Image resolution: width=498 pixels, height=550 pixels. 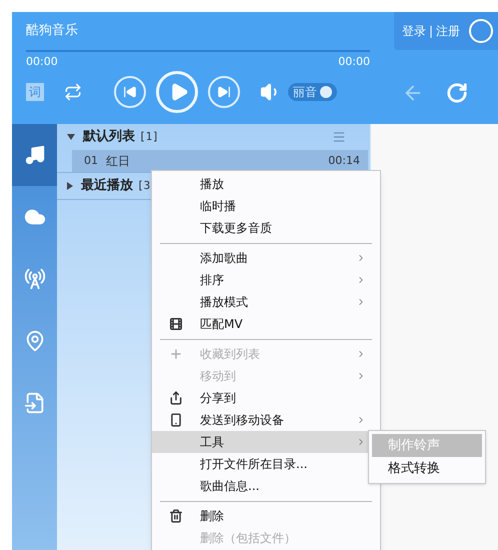 What do you see at coordinates (143, 186) in the screenshot?
I see `playlist-count: [3` at bounding box center [143, 186].